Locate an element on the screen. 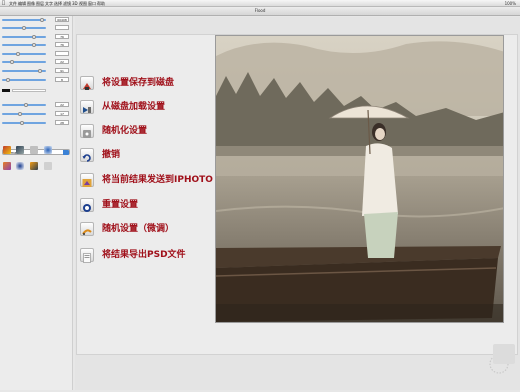 The image size is (520, 392). value-field-9: 22 is located at coordinates (62, 104).